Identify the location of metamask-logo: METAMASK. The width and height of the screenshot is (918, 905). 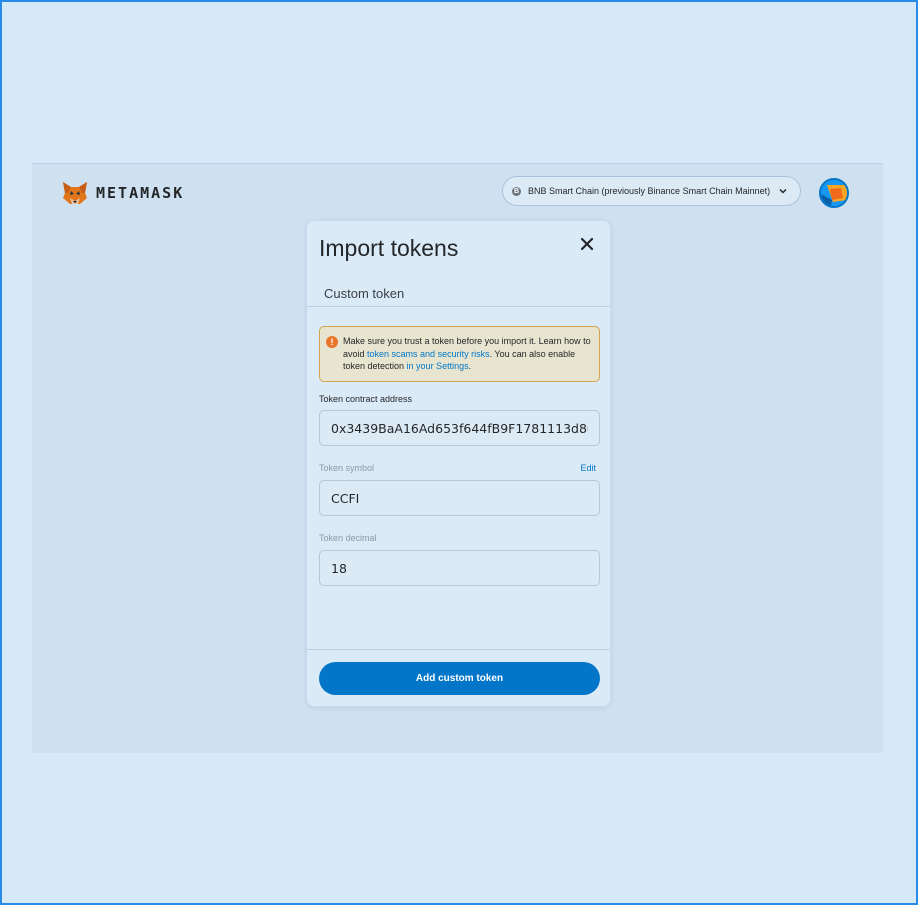
(123, 193).